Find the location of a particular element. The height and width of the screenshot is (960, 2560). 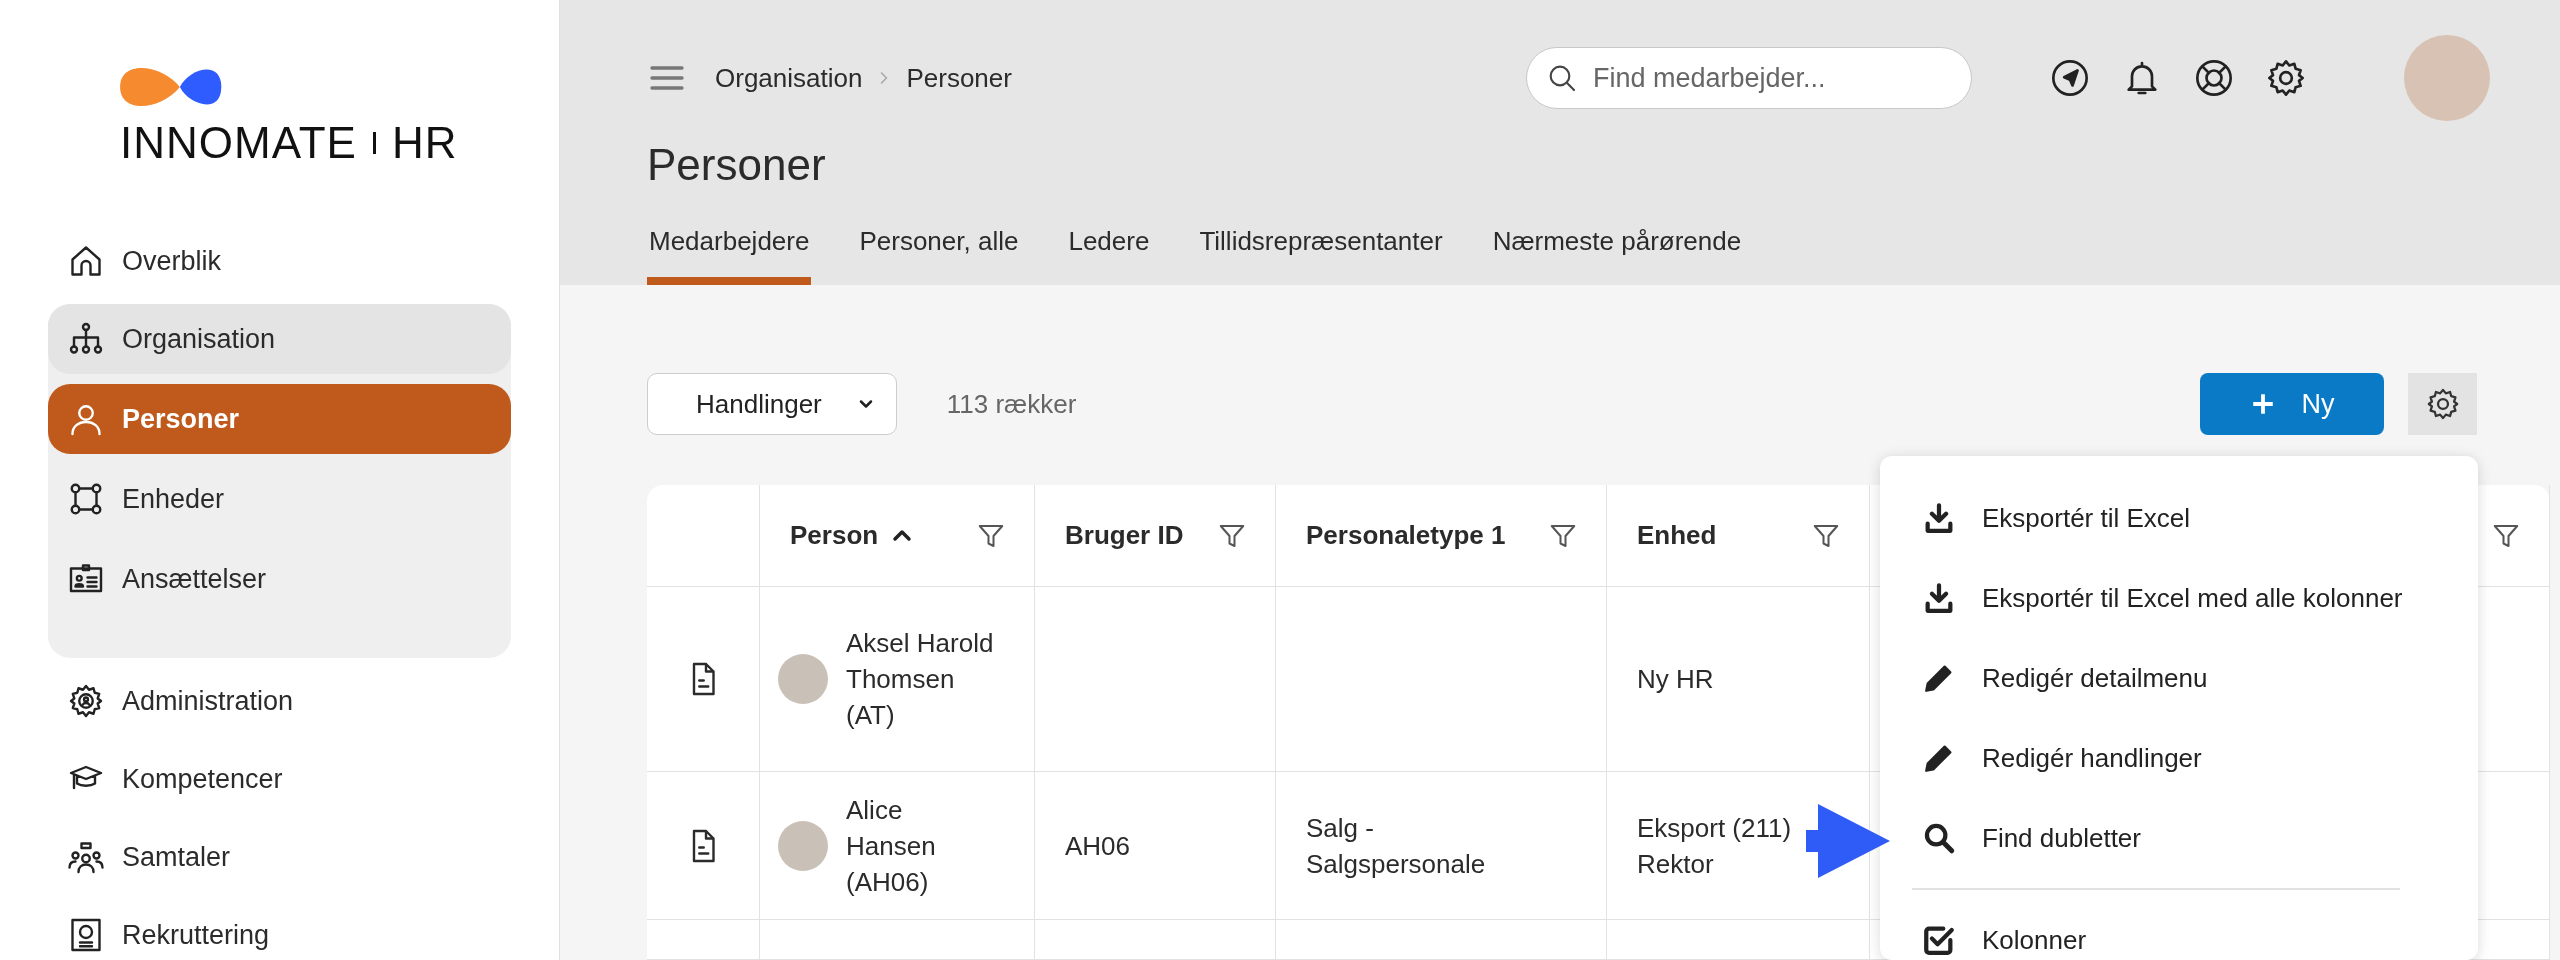

gear-person-icon is located at coordinates (86, 701).